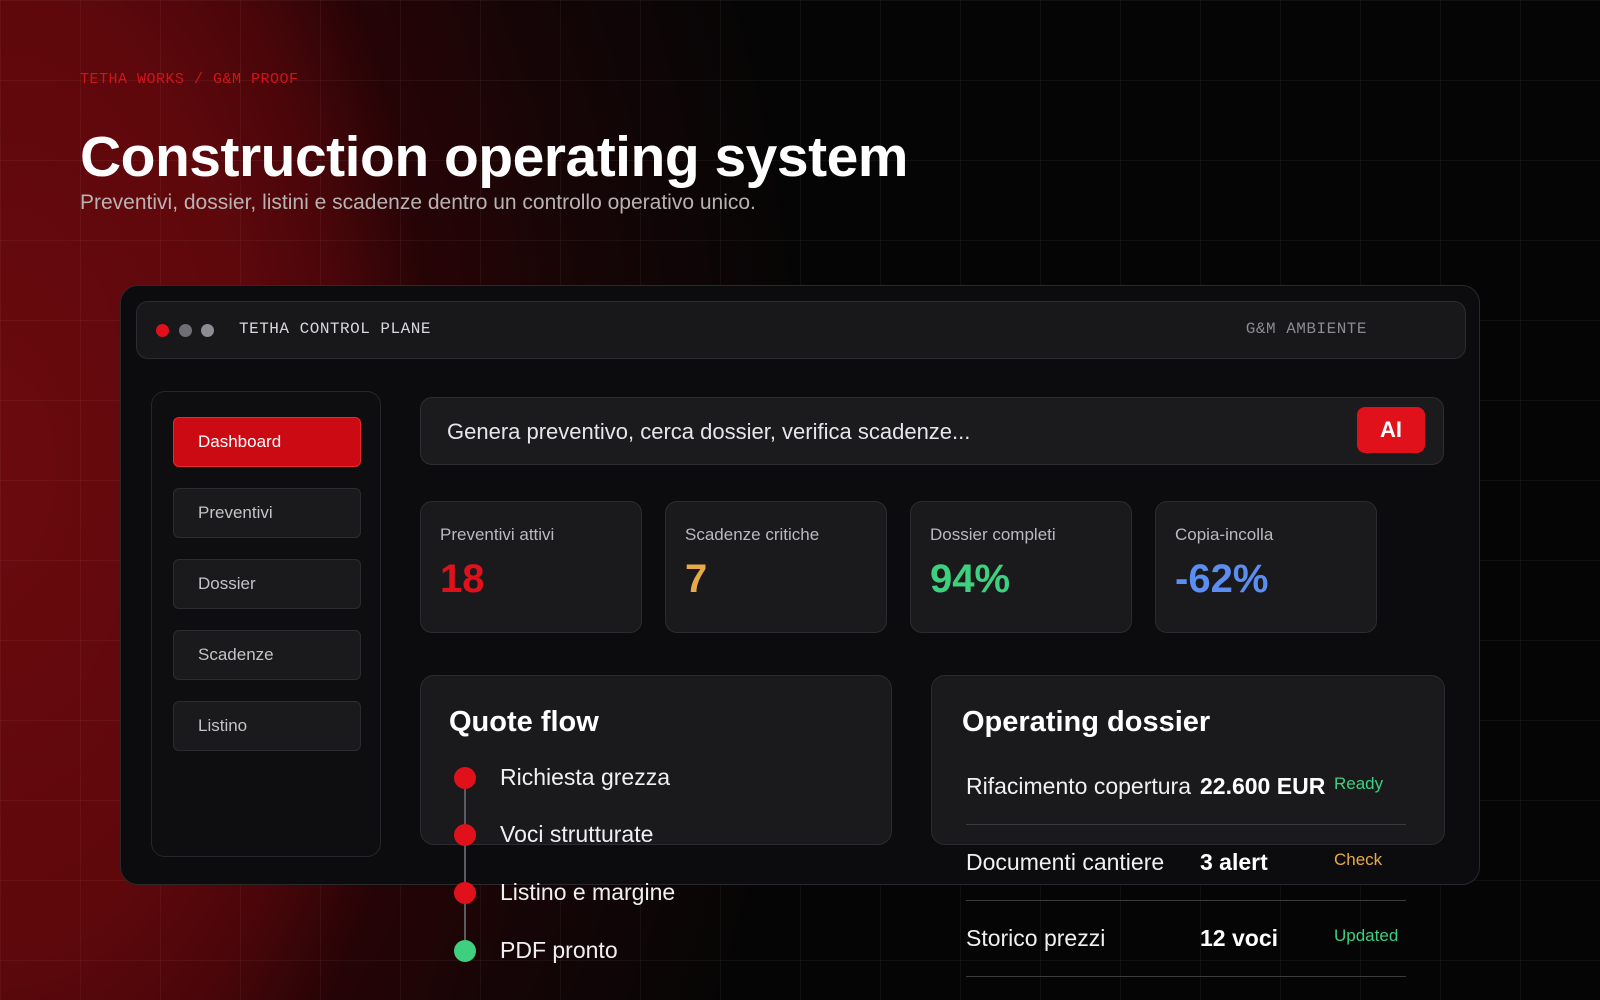  I want to click on stat-card-copia-incolla: Copia-incolla -62%, so click(1266, 567).